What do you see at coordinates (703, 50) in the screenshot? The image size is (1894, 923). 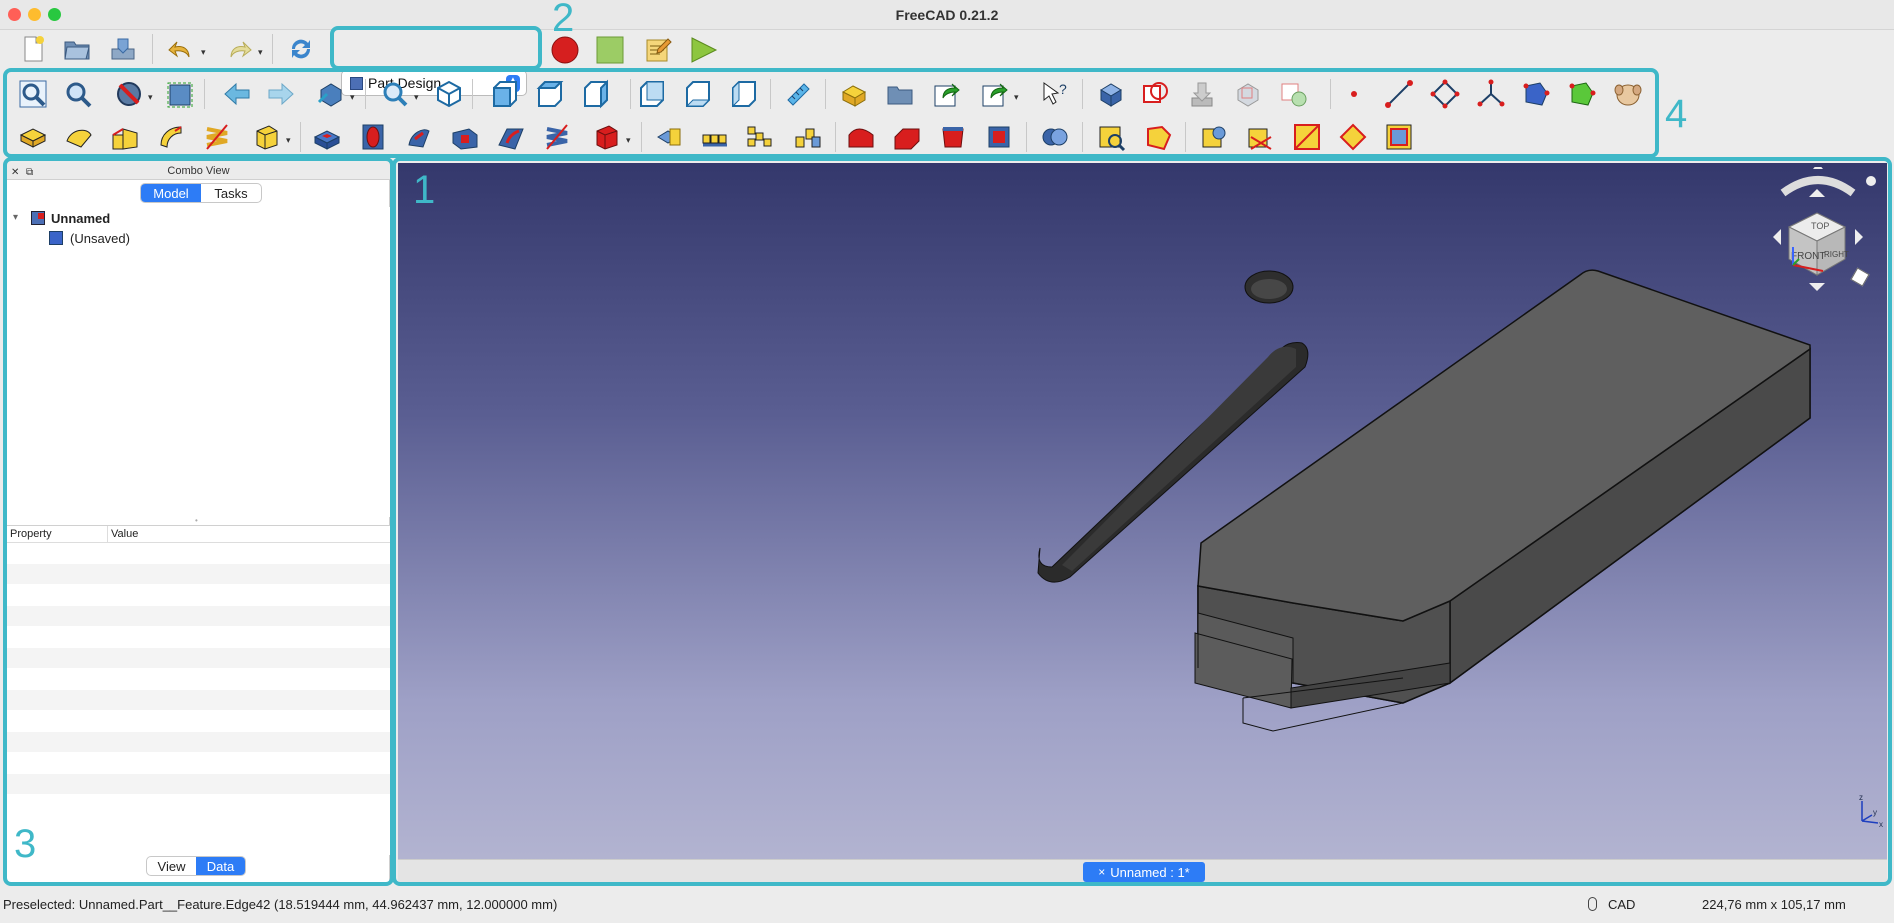 I see `run-macro-icon` at bounding box center [703, 50].